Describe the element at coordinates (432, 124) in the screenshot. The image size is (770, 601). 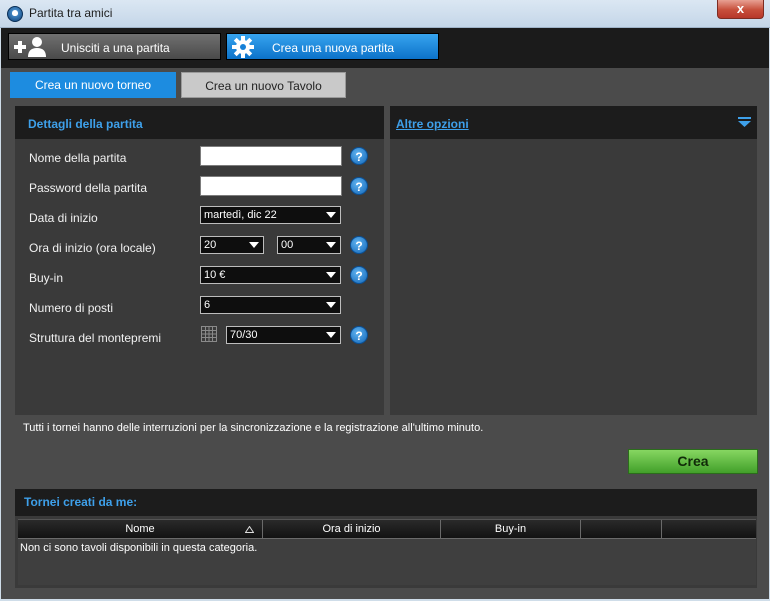
I see `more-options-link: Altre opzioni` at that location.